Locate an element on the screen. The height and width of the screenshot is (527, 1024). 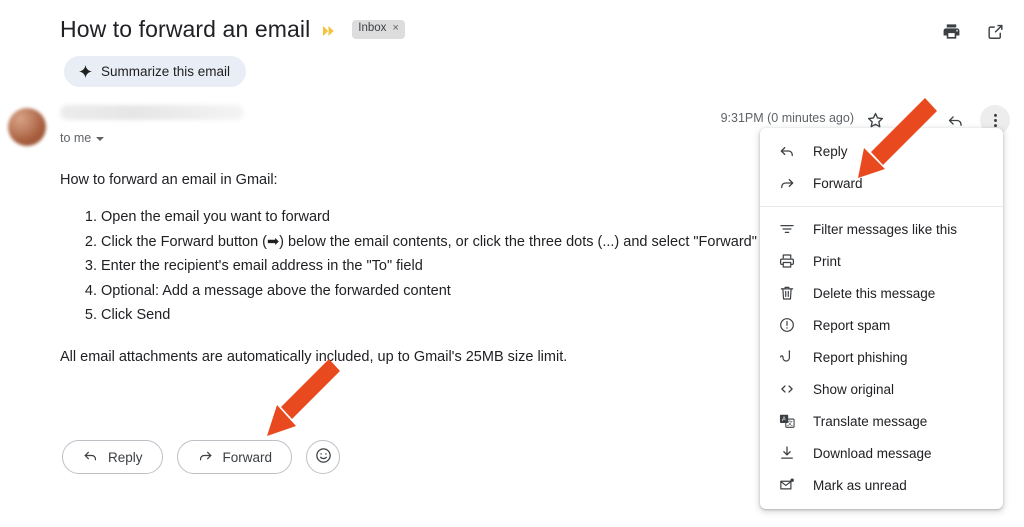
menu-item-label: Report spam is located at coordinates (852, 325).